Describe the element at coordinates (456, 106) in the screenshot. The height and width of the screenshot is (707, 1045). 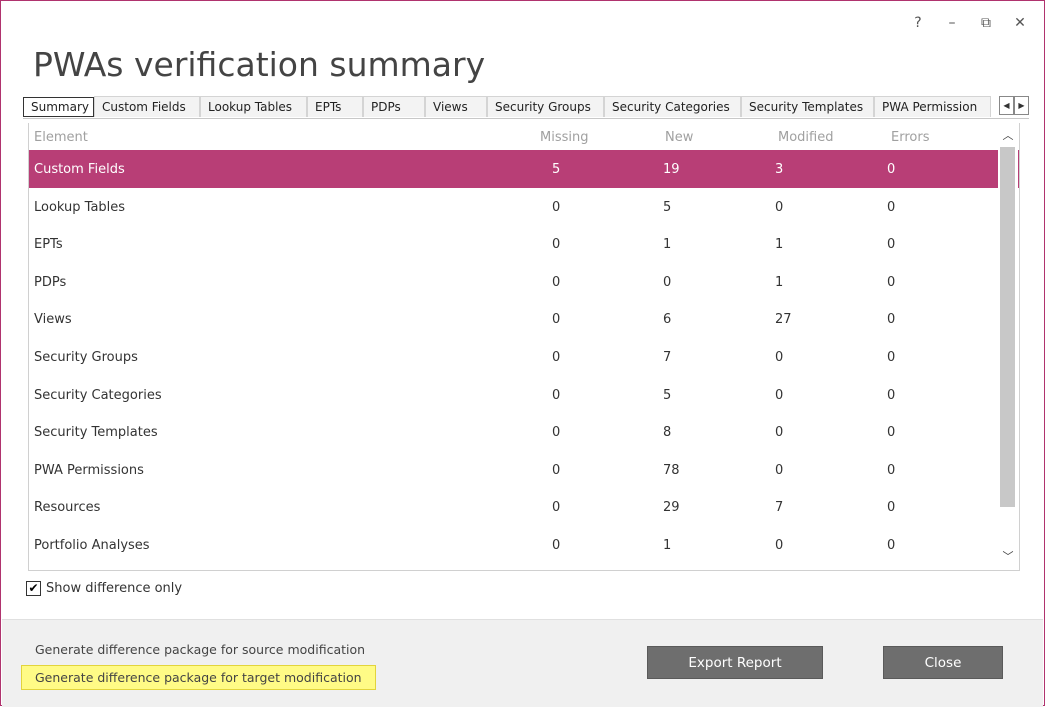
I see `tab-views: Views` at that location.